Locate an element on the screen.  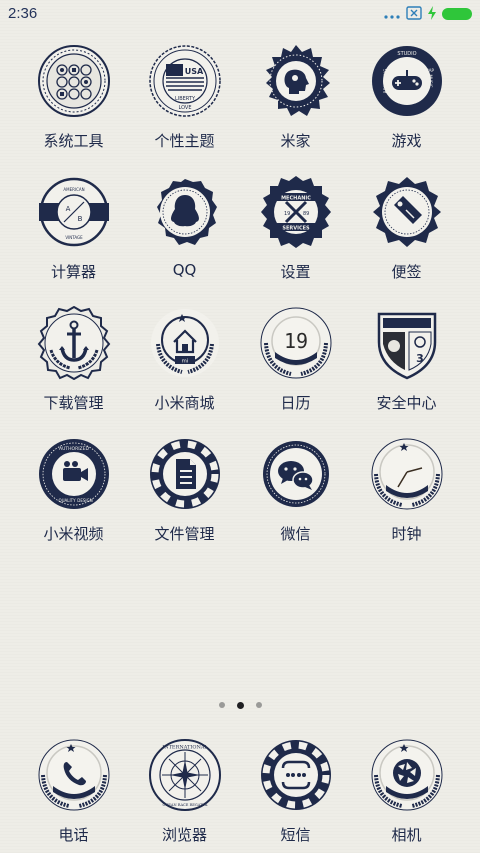
app-messages: 短信 is located at coordinates (295, 793).